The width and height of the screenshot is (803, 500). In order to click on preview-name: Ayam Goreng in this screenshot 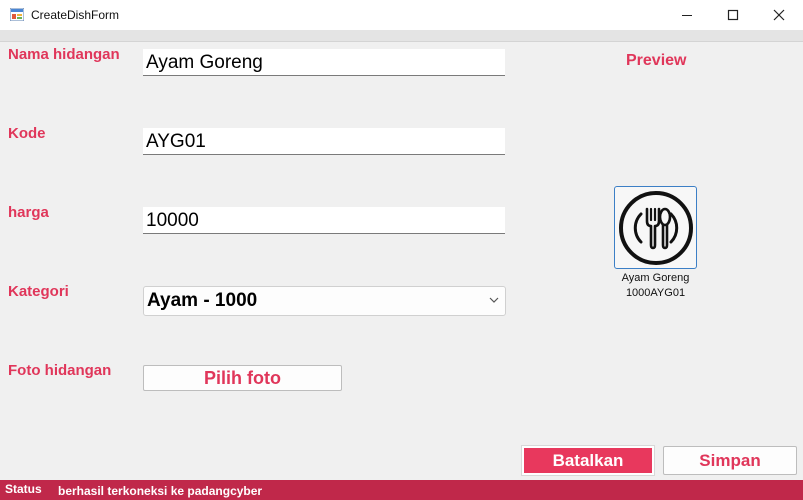, I will do `click(655, 278)`.